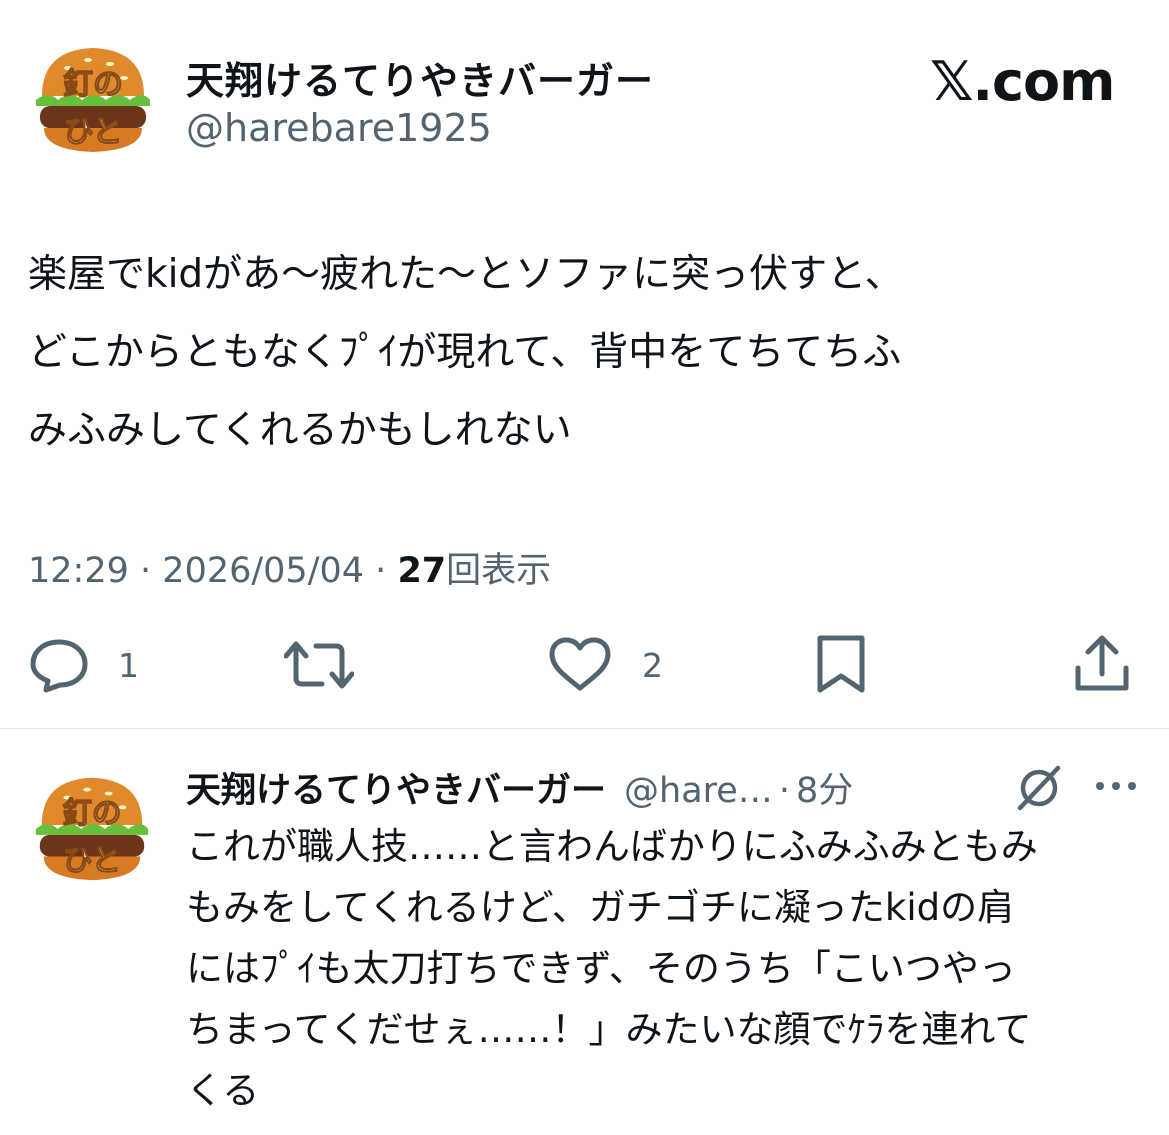 The image size is (1169, 1135). I want to click on views-count: 27, so click(422, 571).